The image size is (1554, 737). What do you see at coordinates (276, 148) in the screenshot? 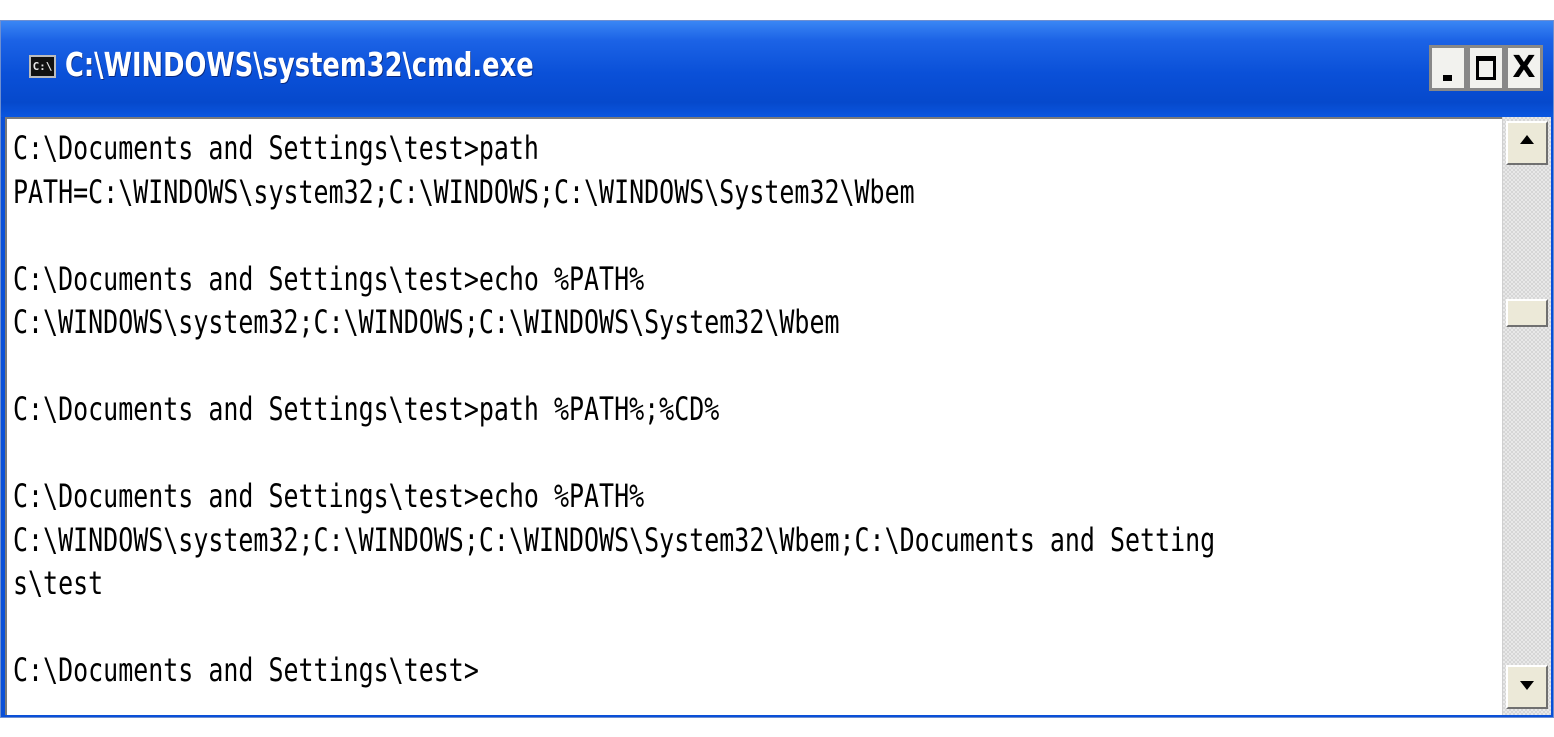
I see `console-line: C:\Documents and Settings\test>path` at bounding box center [276, 148].